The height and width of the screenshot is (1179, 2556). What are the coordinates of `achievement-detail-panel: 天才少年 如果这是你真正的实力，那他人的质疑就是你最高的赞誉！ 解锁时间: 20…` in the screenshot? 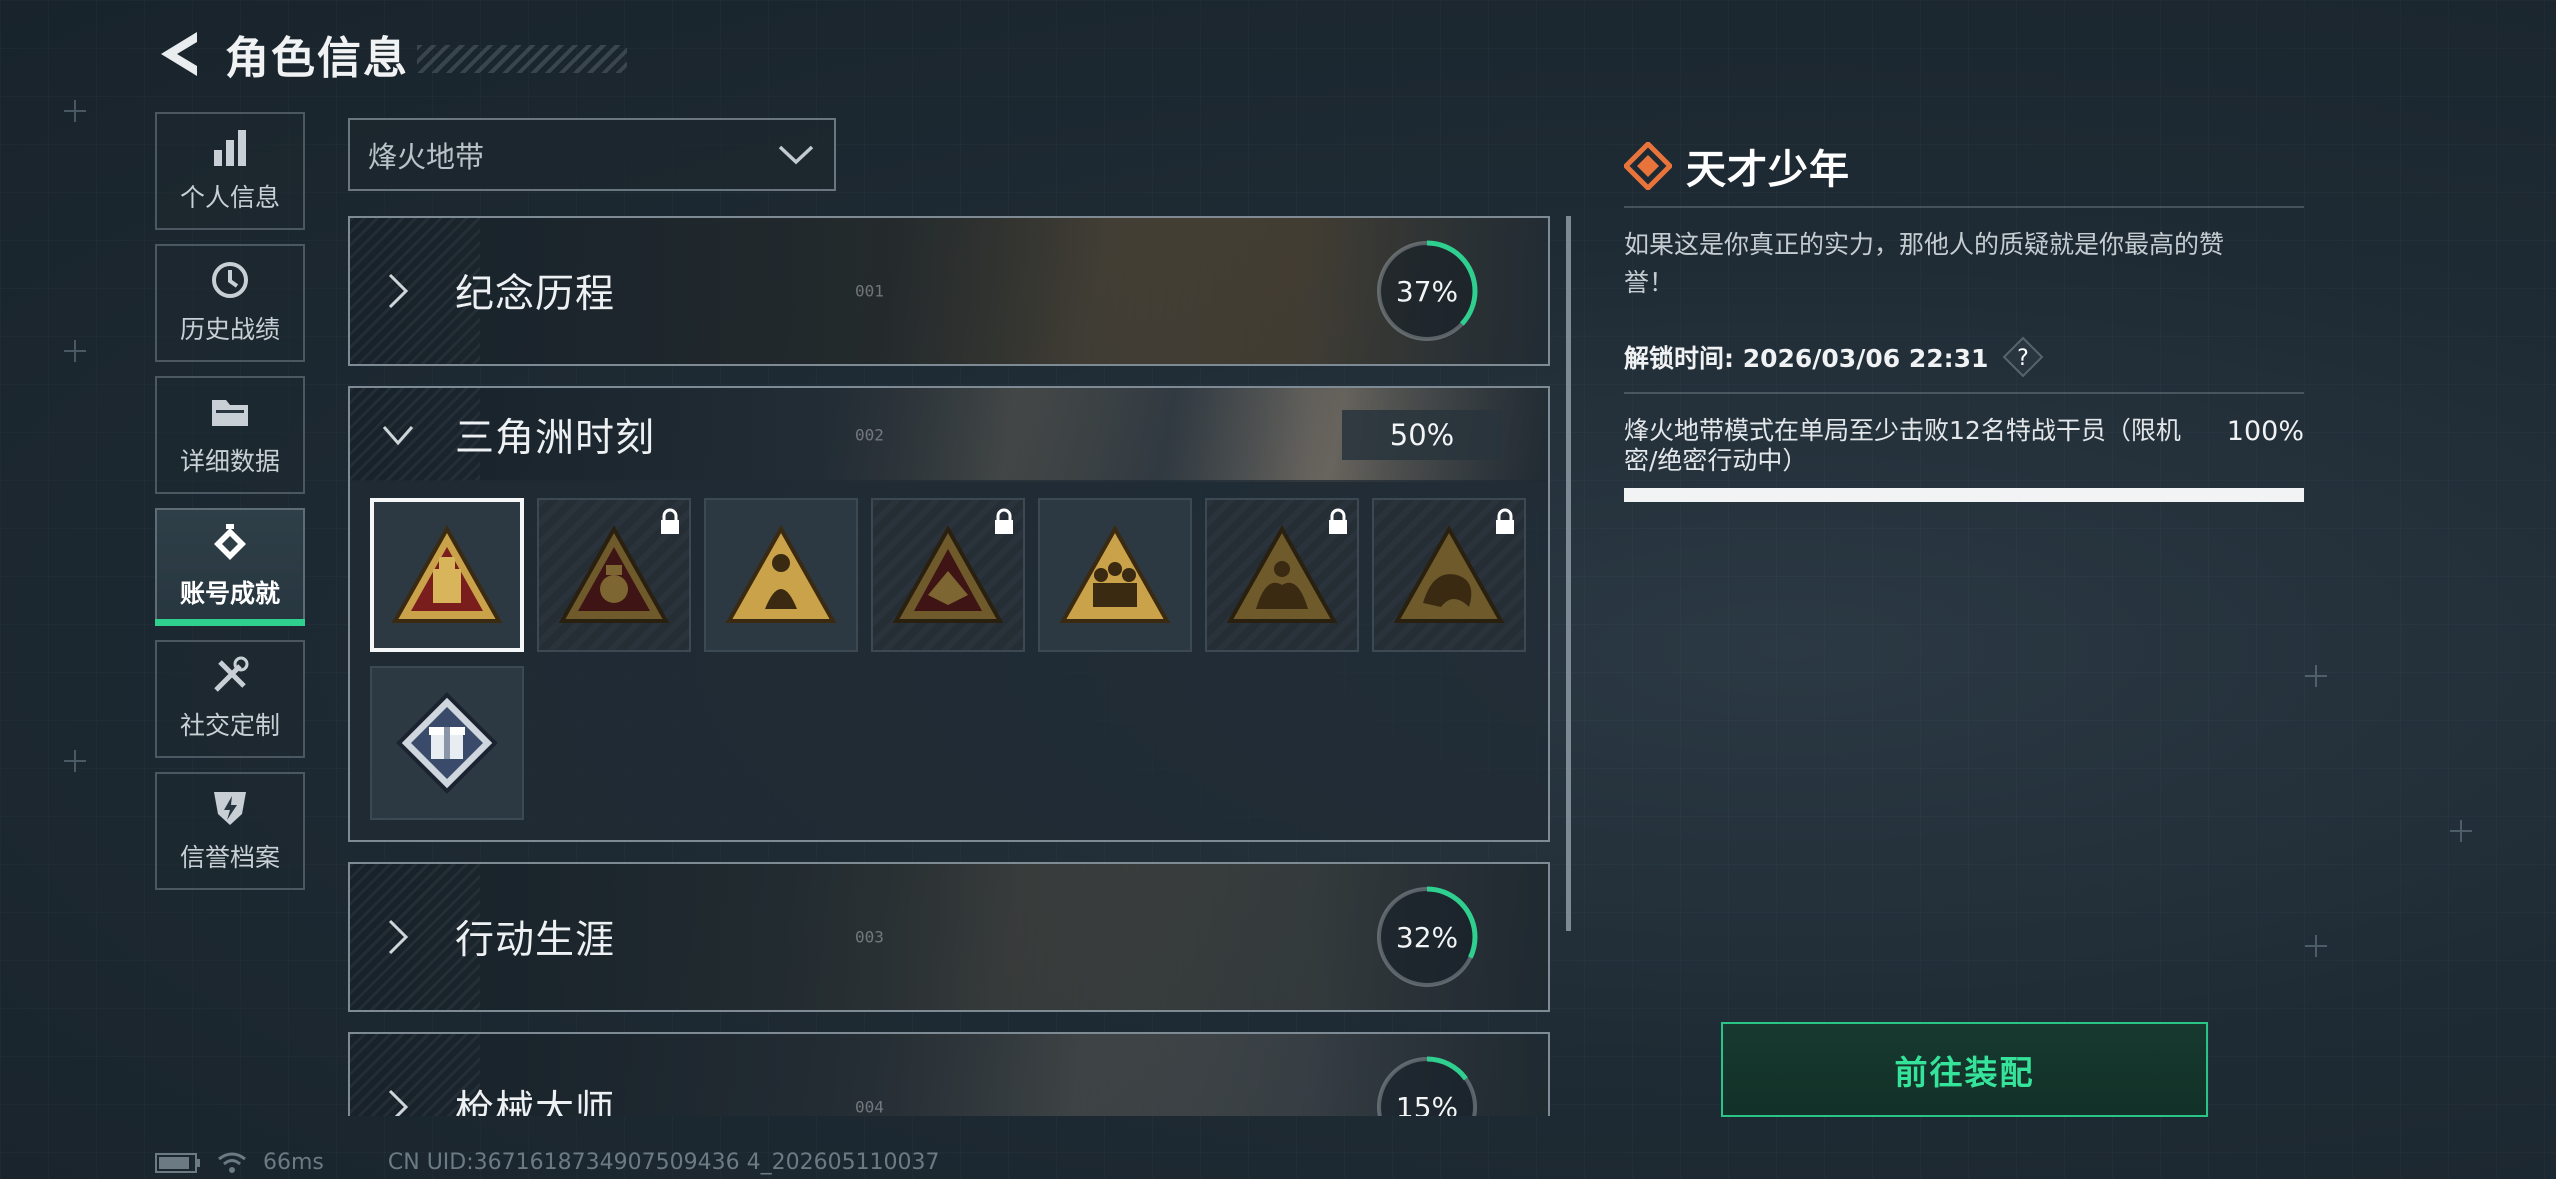 It's located at (1964, 321).